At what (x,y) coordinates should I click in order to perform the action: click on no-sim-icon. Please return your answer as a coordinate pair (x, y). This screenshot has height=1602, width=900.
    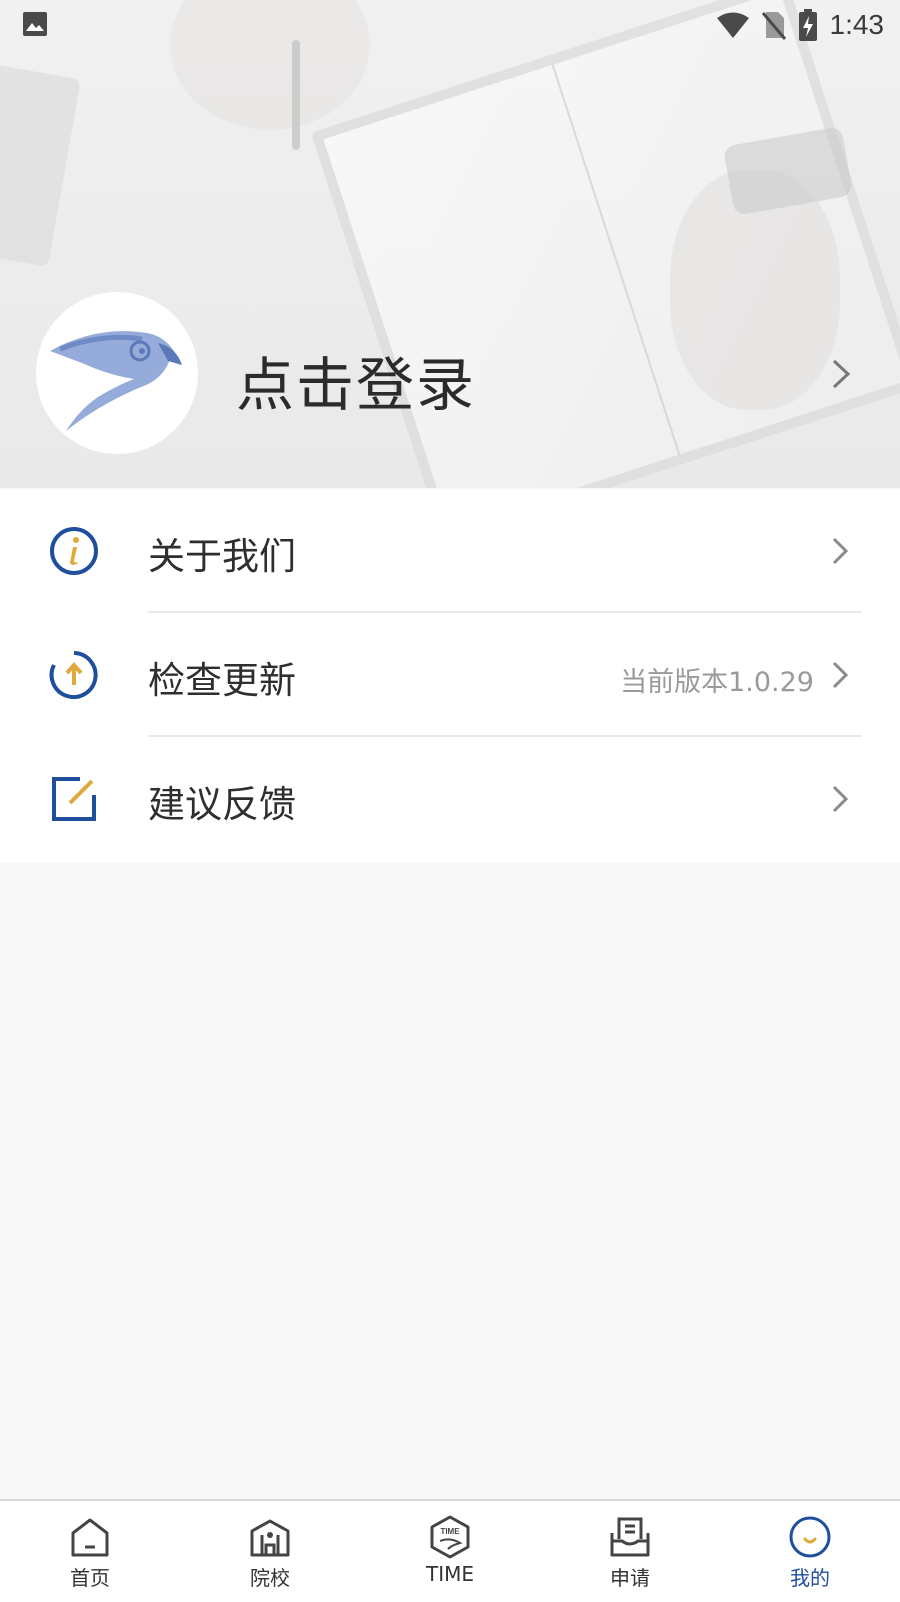
    Looking at the image, I should click on (773, 26).